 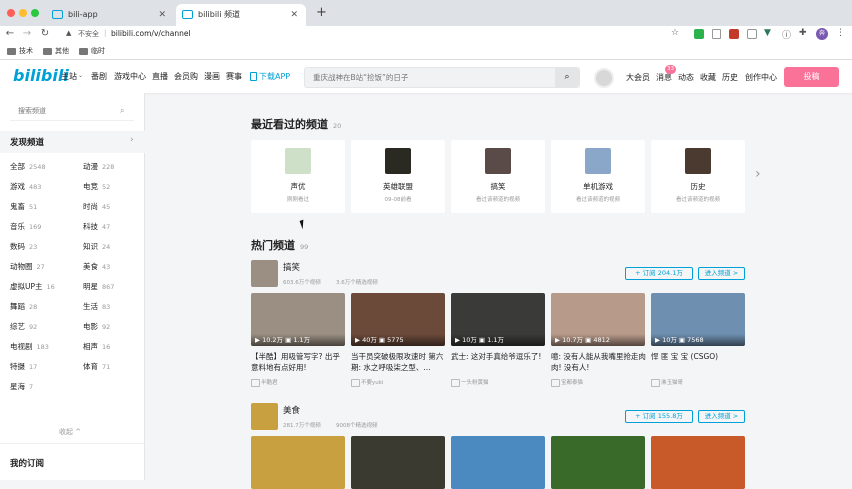 What do you see at coordinates (241, 15) in the screenshot?
I see `tab-bilibili-channel: bilibili 频道 ✕` at bounding box center [241, 15].